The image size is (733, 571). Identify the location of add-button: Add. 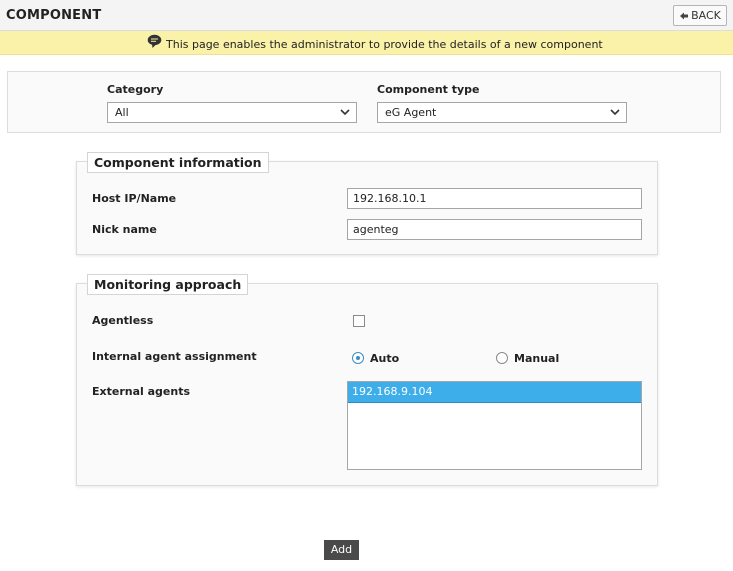
(341, 550).